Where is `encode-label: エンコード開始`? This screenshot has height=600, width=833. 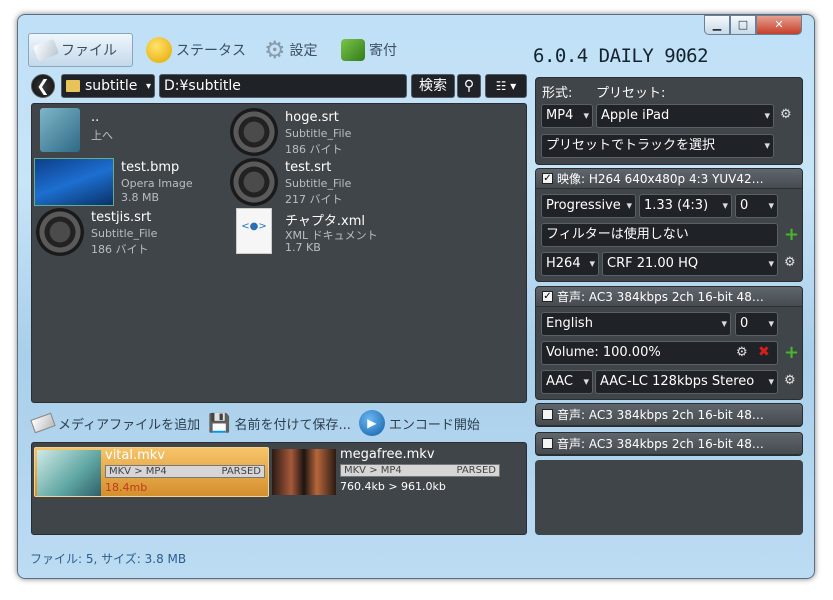
encode-label: エンコード開始 is located at coordinates (434, 425).